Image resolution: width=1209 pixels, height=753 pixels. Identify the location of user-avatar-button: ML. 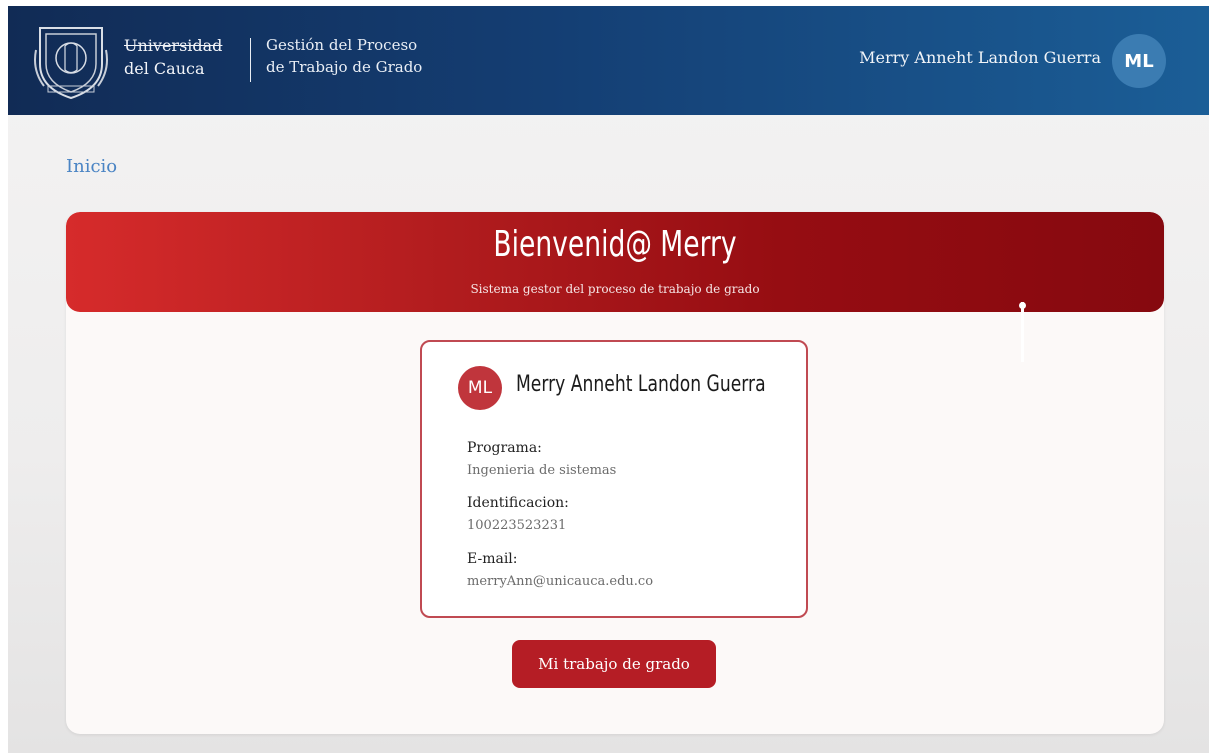
(1139, 61).